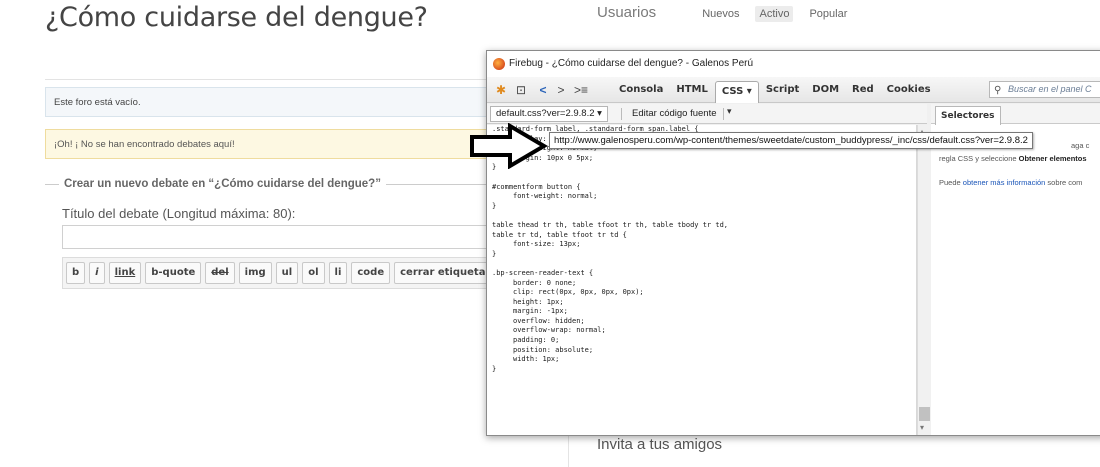 The height and width of the screenshot is (467, 1100). What do you see at coordinates (540, 311) in the screenshot?
I see `code-line: margin: -1px;` at bounding box center [540, 311].